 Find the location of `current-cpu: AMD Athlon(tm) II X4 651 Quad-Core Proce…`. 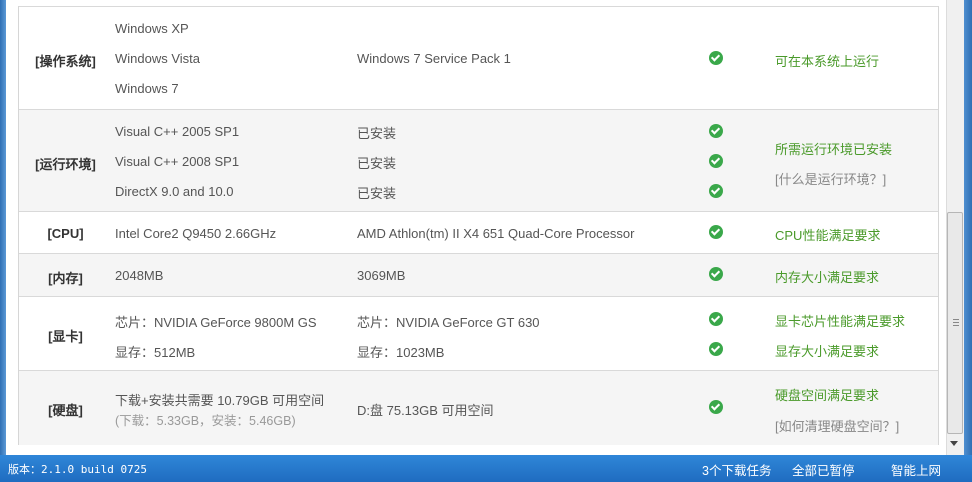

current-cpu: AMD Athlon(tm) II X4 651 Quad-Core Proce… is located at coordinates (496, 233).